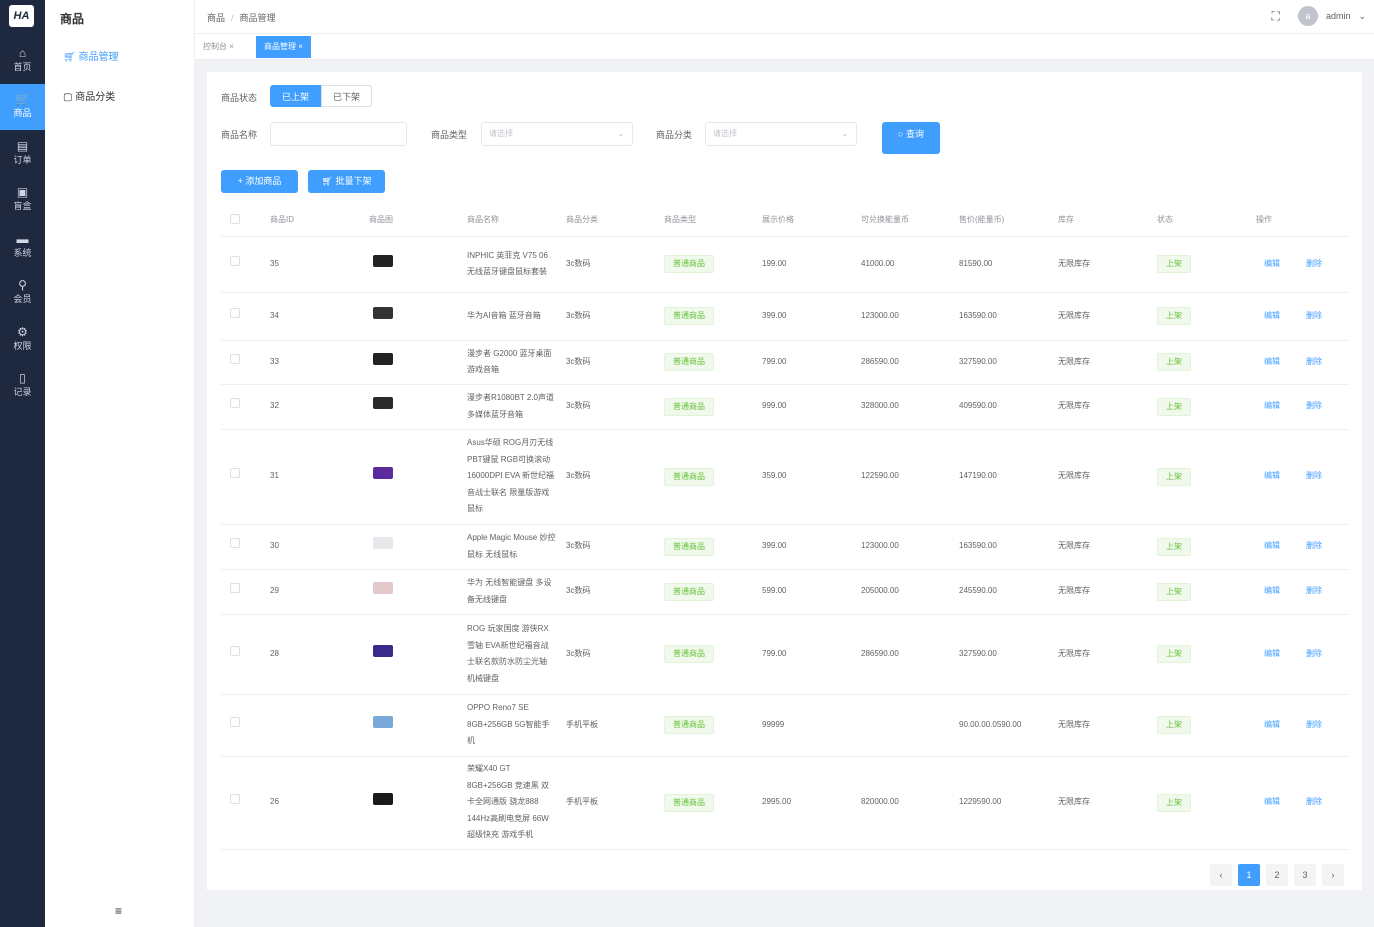  What do you see at coordinates (22, 107) in the screenshot?
I see `rail-item: 🛒 商品` at bounding box center [22, 107].